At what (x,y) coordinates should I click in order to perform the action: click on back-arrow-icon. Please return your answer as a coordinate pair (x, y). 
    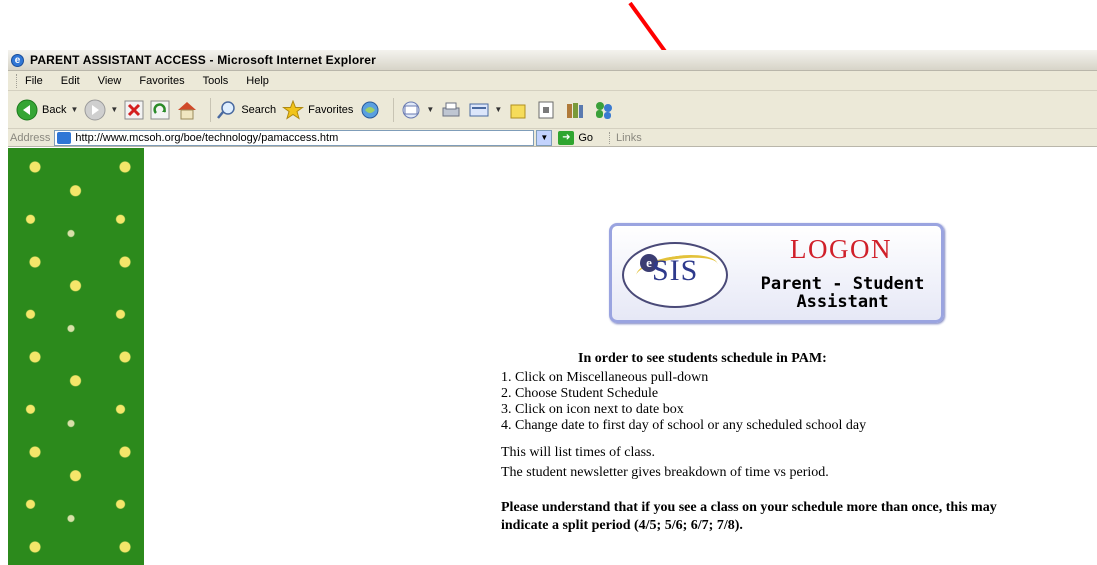
    Looking at the image, I should click on (27, 110).